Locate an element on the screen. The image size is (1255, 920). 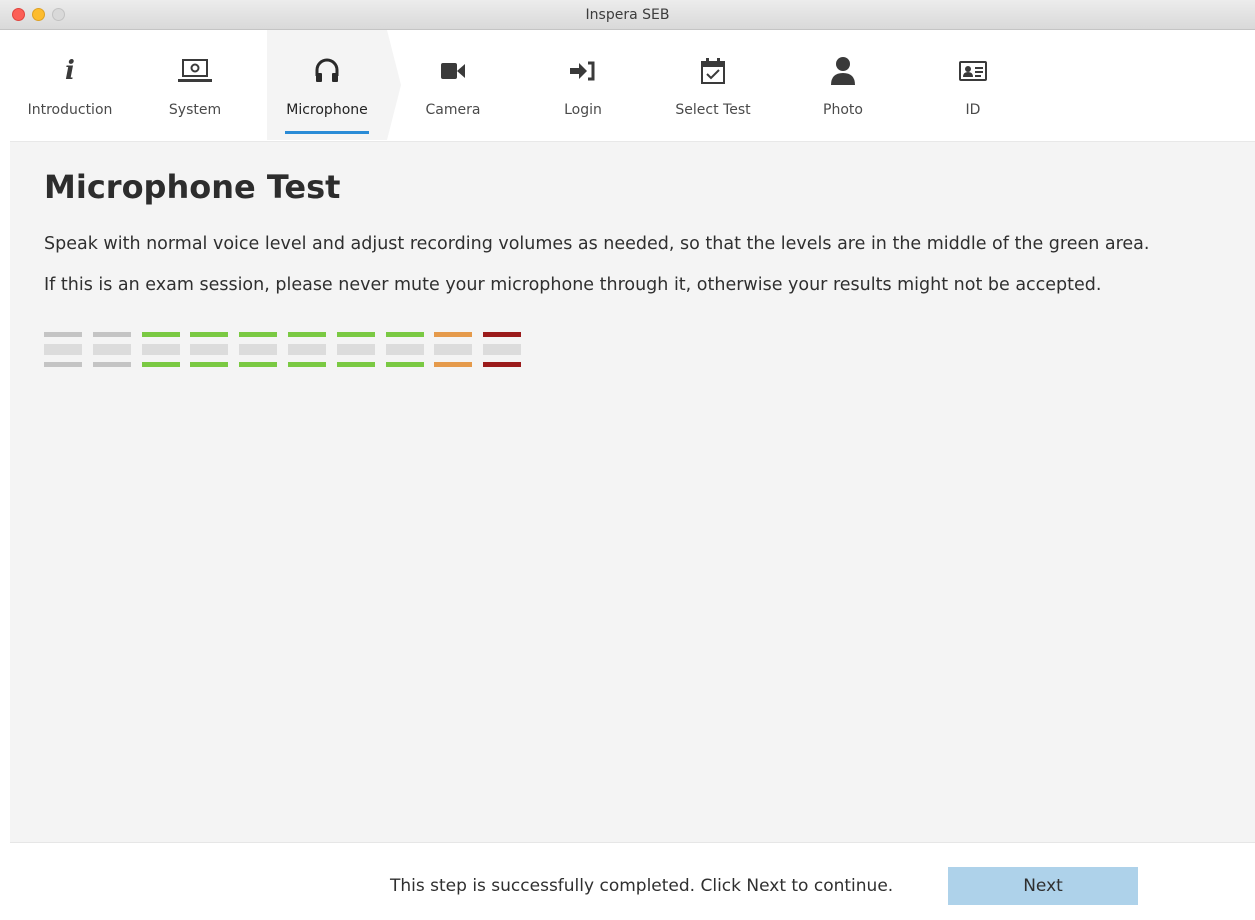
step-id: ID is located at coordinates (973, 85).